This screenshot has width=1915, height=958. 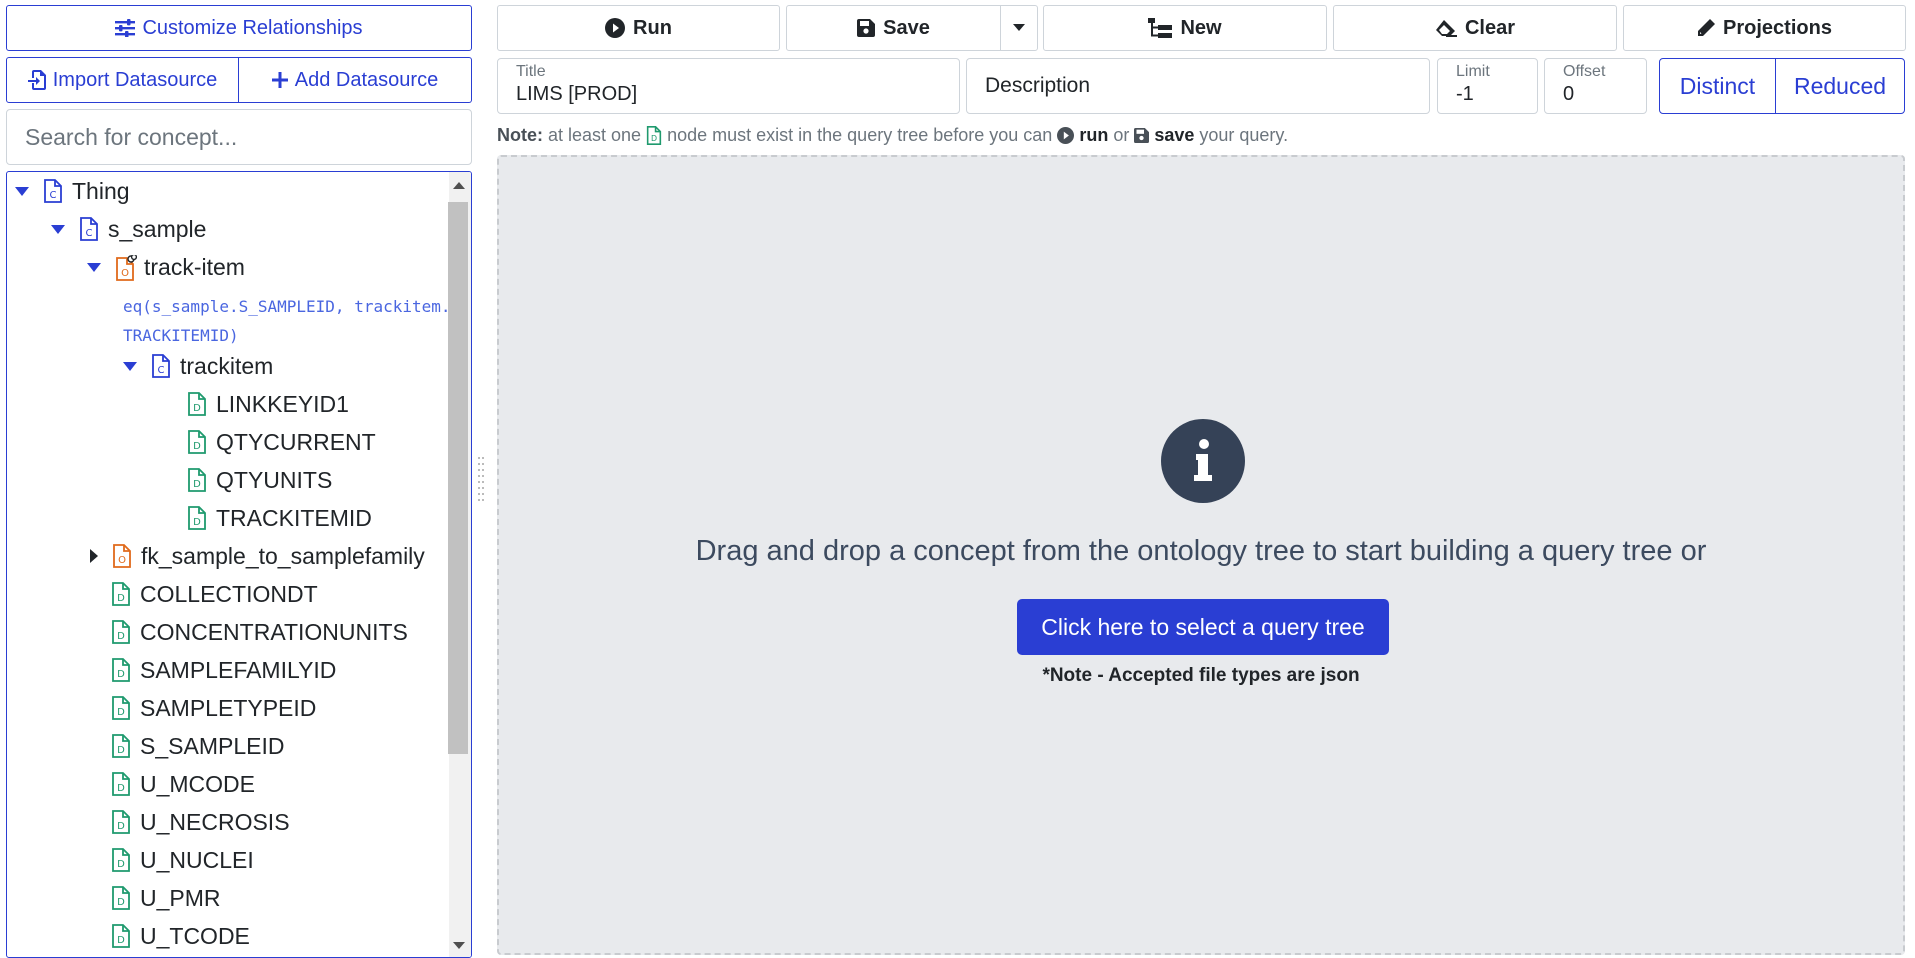 What do you see at coordinates (728, 86) in the screenshot?
I see `title-field: Title LIMS [PROD]` at bounding box center [728, 86].